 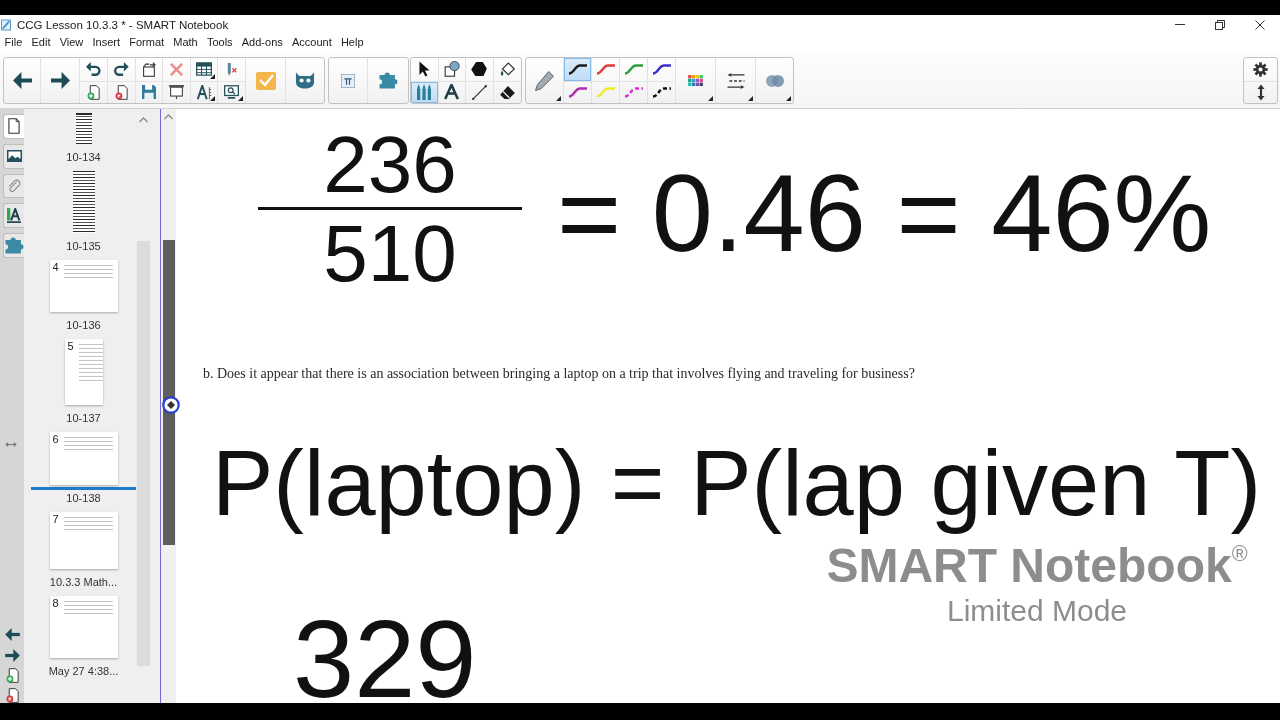 I want to click on save-icon, so click(x=149, y=92).